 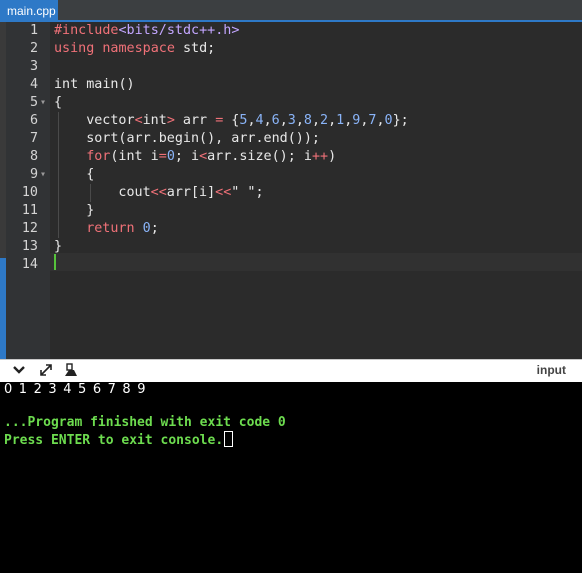 What do you see at coordinates (259, 156) in the screenshot?
I see `code-token: arr.size(); i` at bounding box center [259, 156].